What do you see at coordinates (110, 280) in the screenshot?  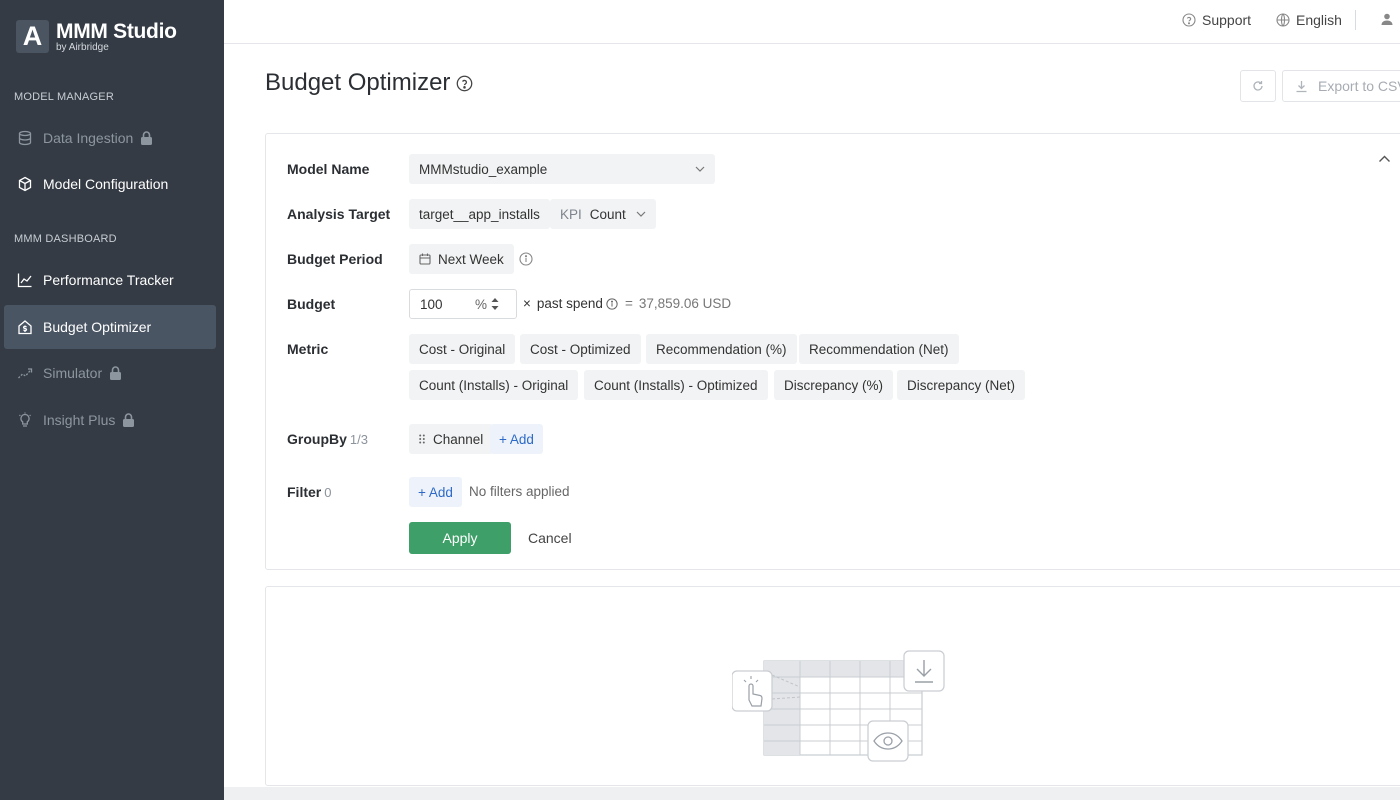 I see `sidebar-item-performance-tracker: Performance Tracker` at bounding box center [110, 280].